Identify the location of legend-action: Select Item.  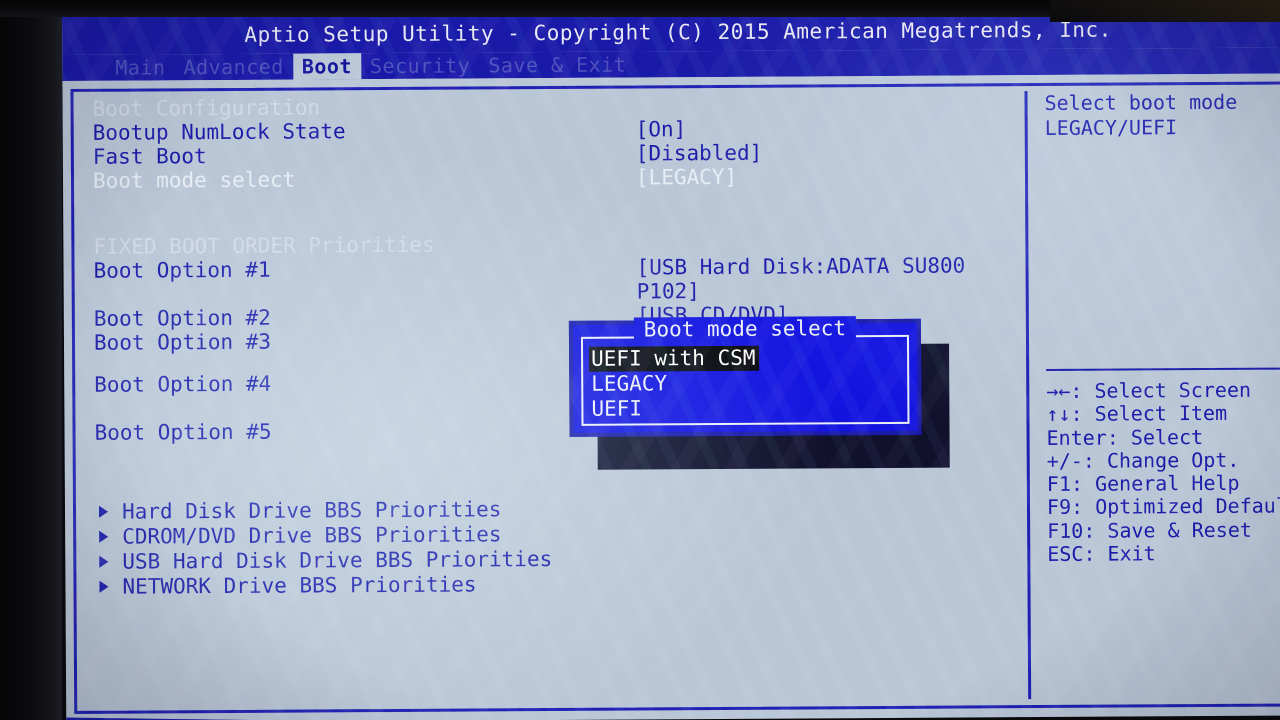
(1161, 413).